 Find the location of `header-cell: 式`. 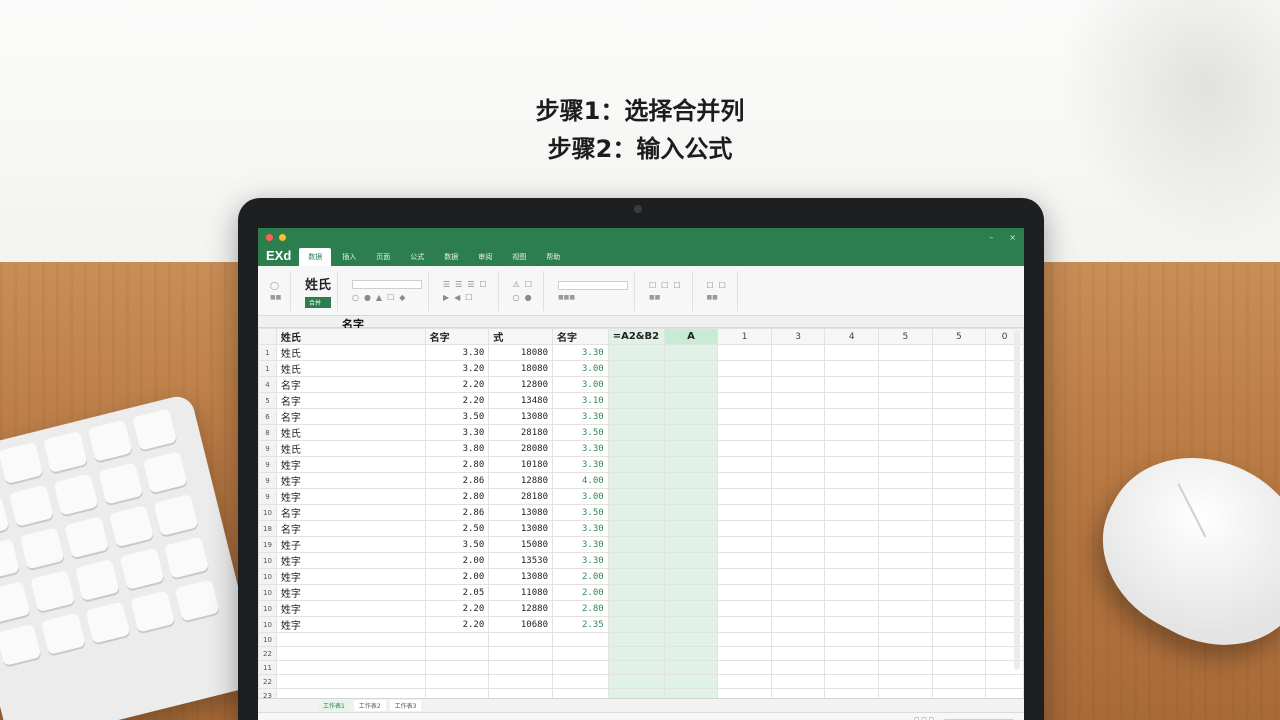

header-cell: 式 is located at coordinates (520, 336).